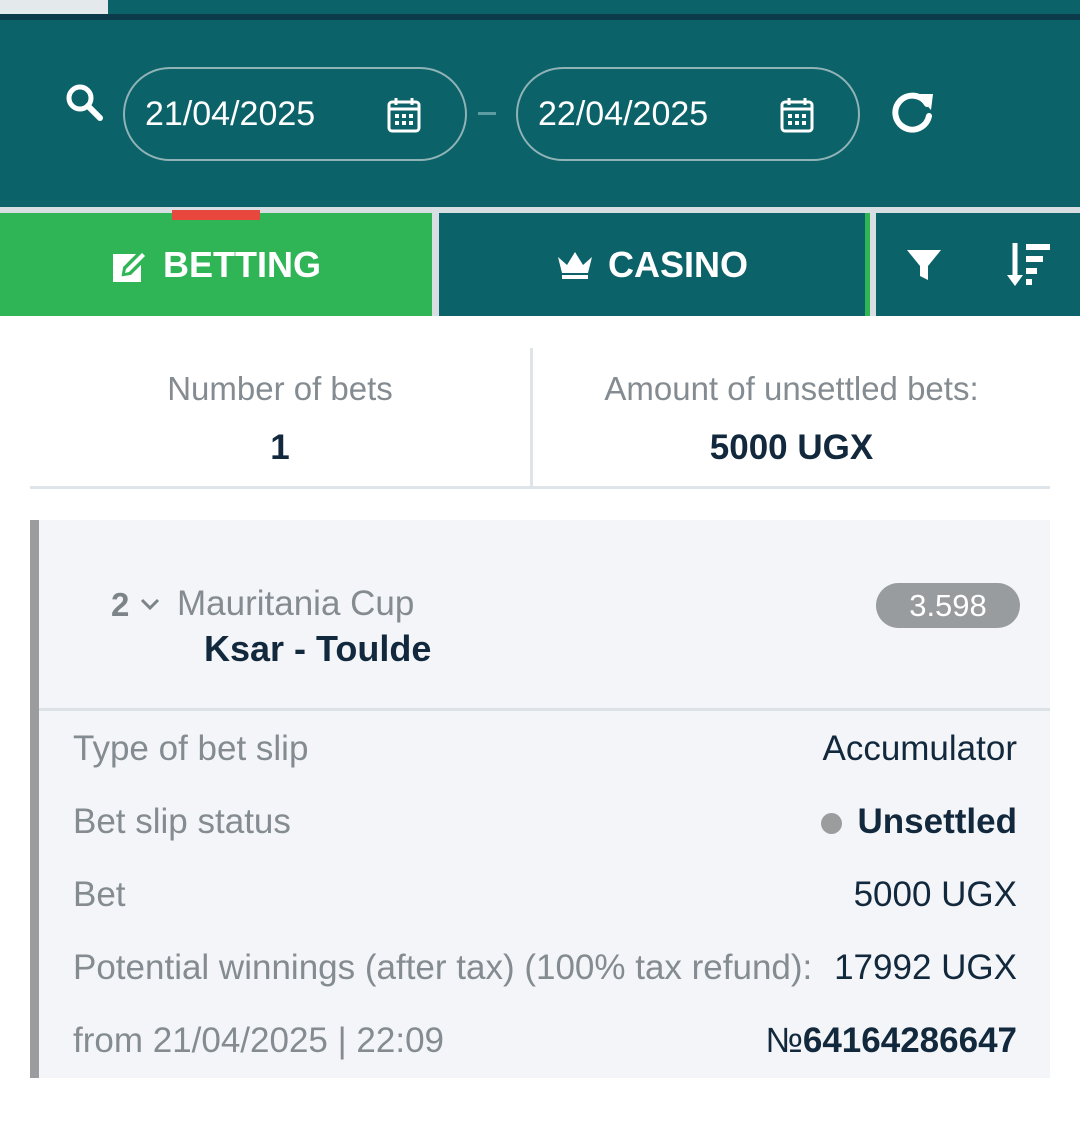  I want to click on detail-row-meta: from 21/04/2025 | 22:09 №64164286647, so click(545, 1041).